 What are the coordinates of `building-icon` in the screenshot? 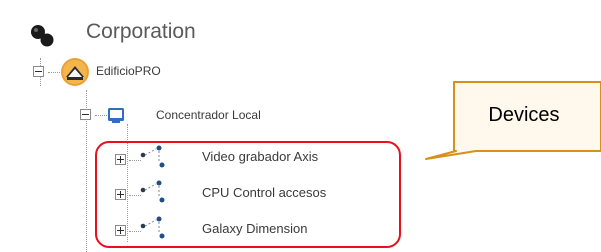 It's located at (75, 72).